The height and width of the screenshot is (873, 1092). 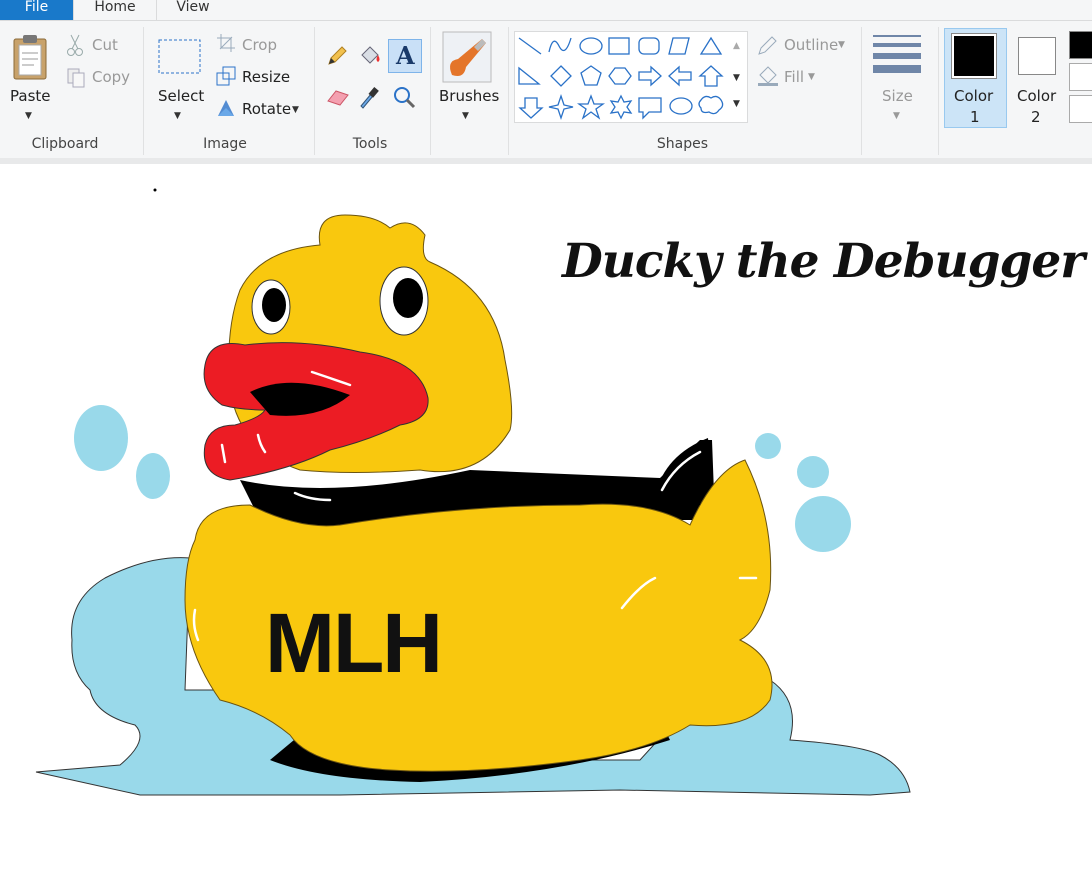 I want to click on resize-button: Resize, so click(x=266, y=77).